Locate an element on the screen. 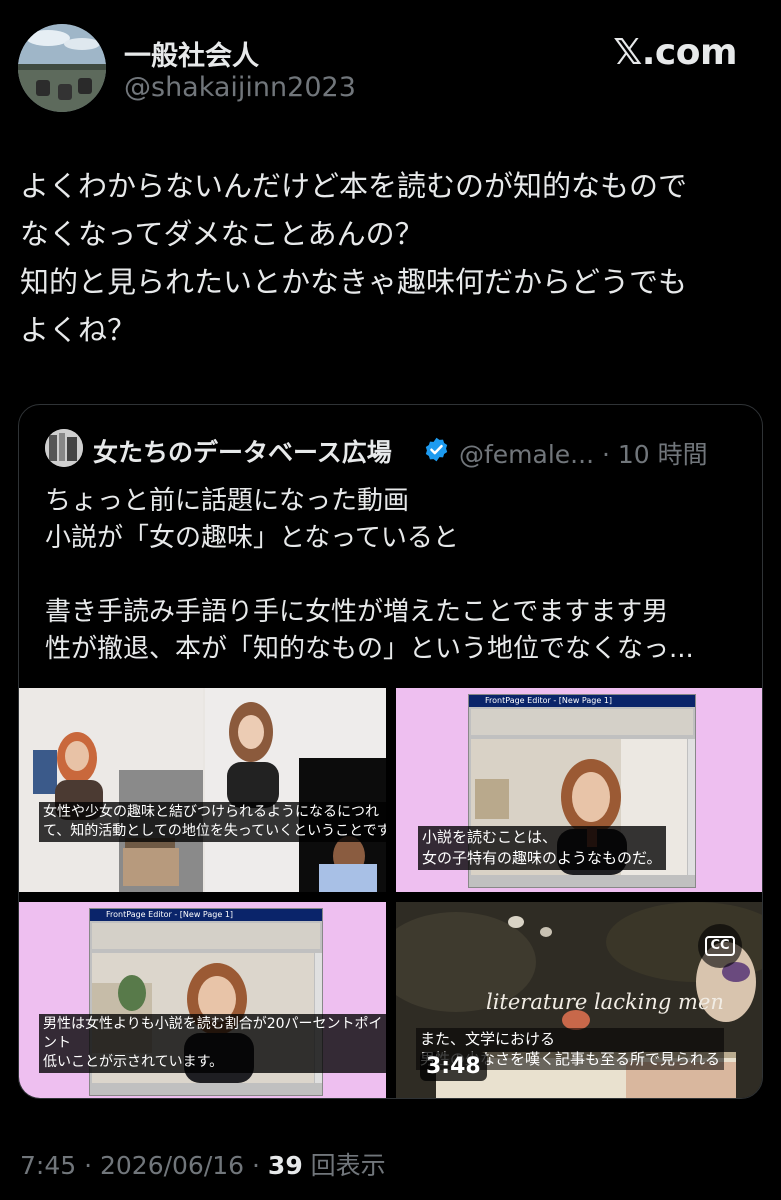 The height and width of the screenshot is (1200, 781). closed-captions-button: CC is located at coordinates (720, 946).